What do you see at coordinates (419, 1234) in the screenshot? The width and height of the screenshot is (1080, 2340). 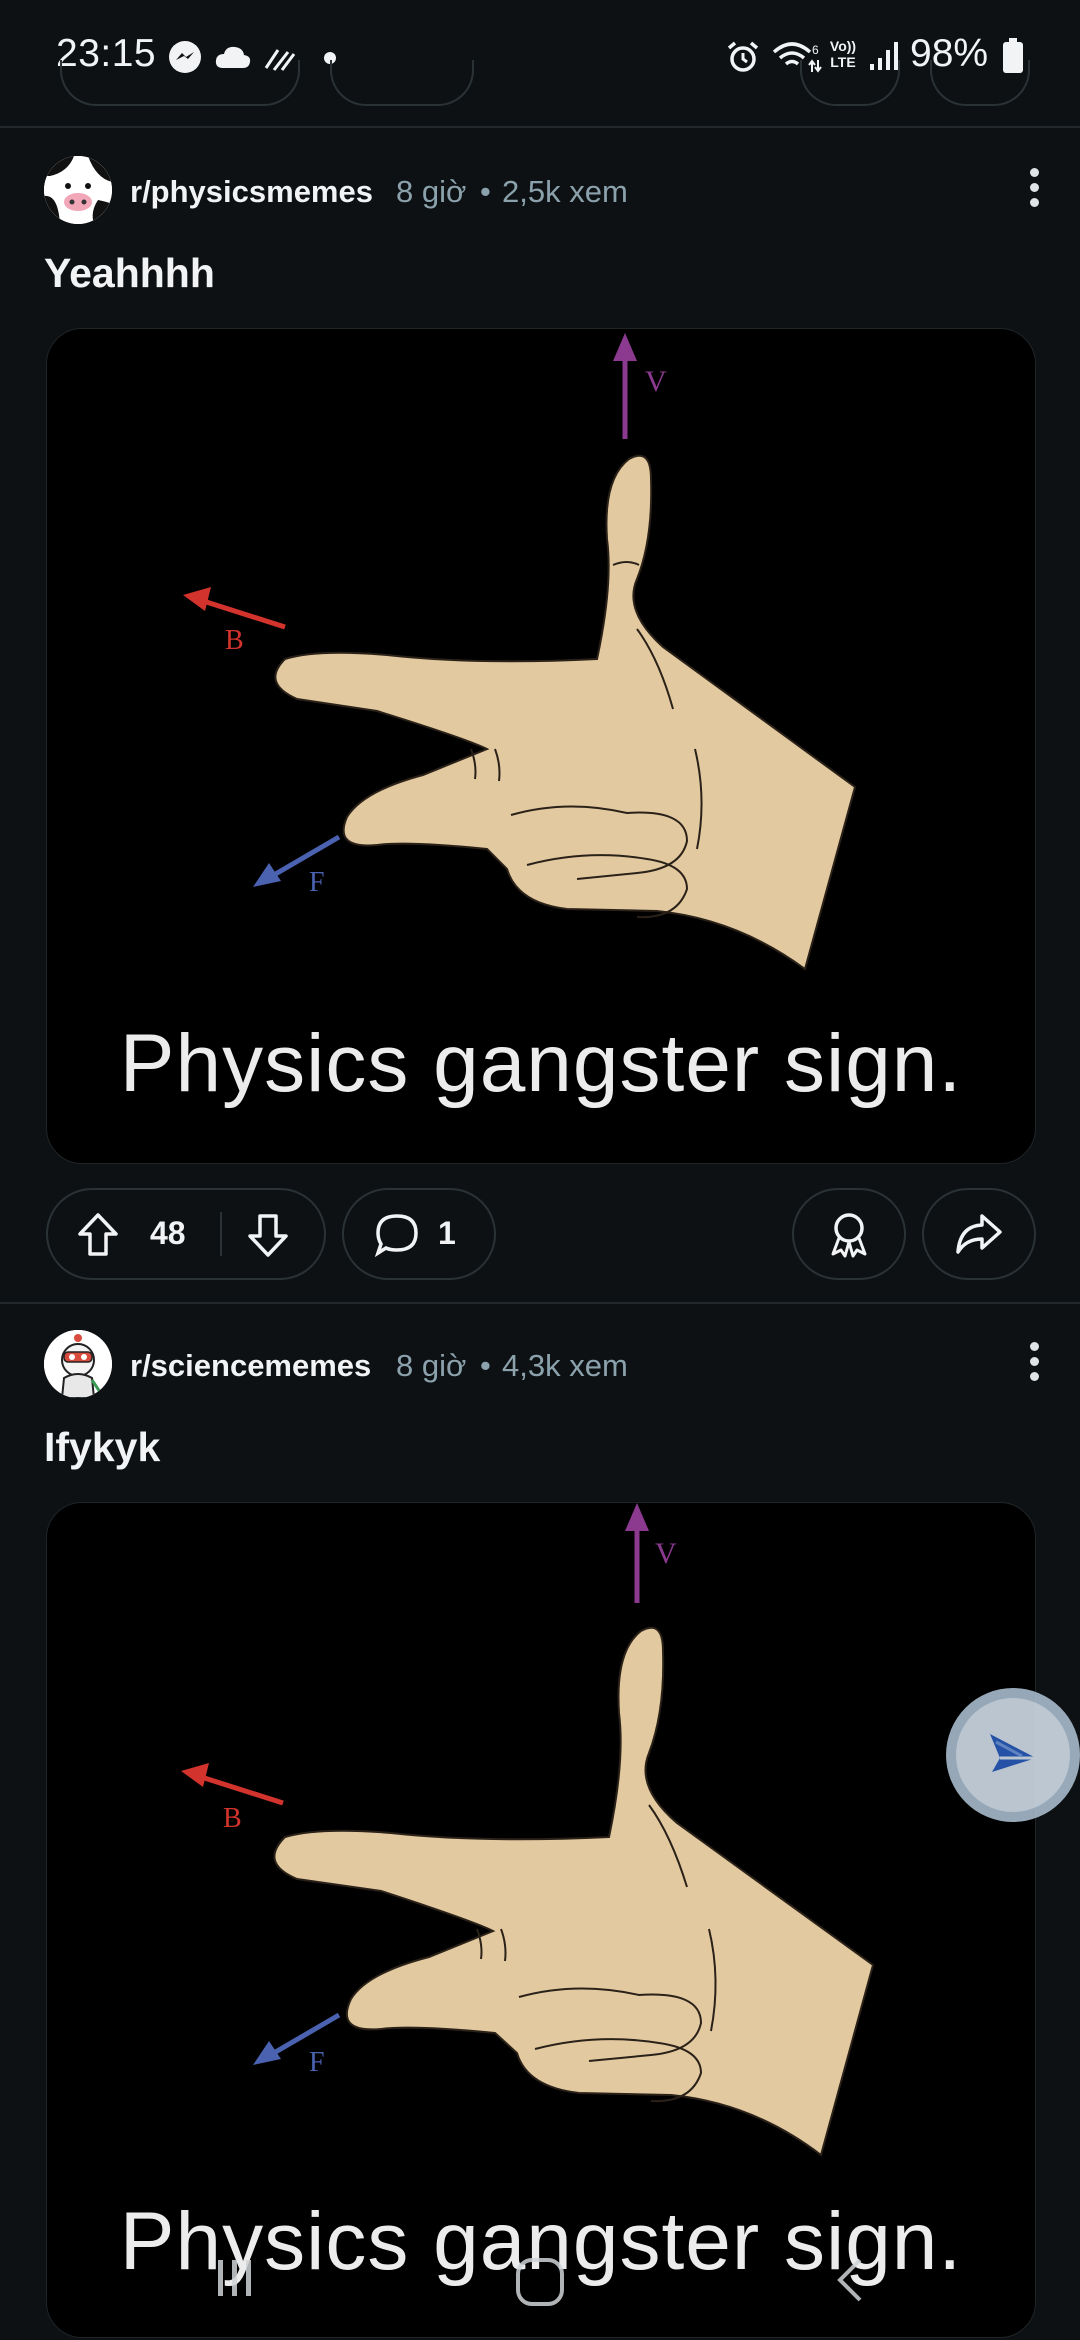 I see `comments-button: 1` at bounding box center [419, 1234].